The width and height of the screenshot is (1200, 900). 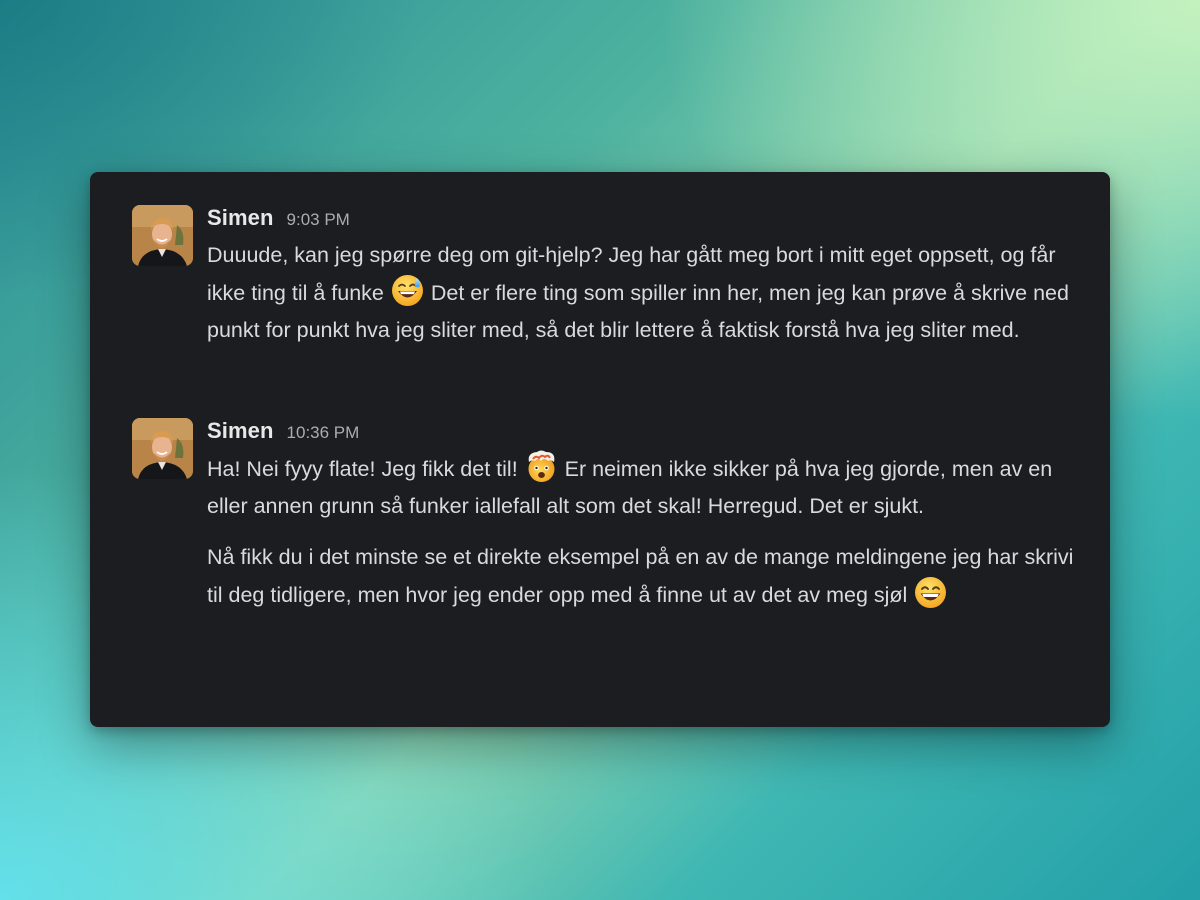 What do you see at coordinates (930, 592) in the screenshot?
I see `grinning-emoji-icon` at bounding box center [930, 592].